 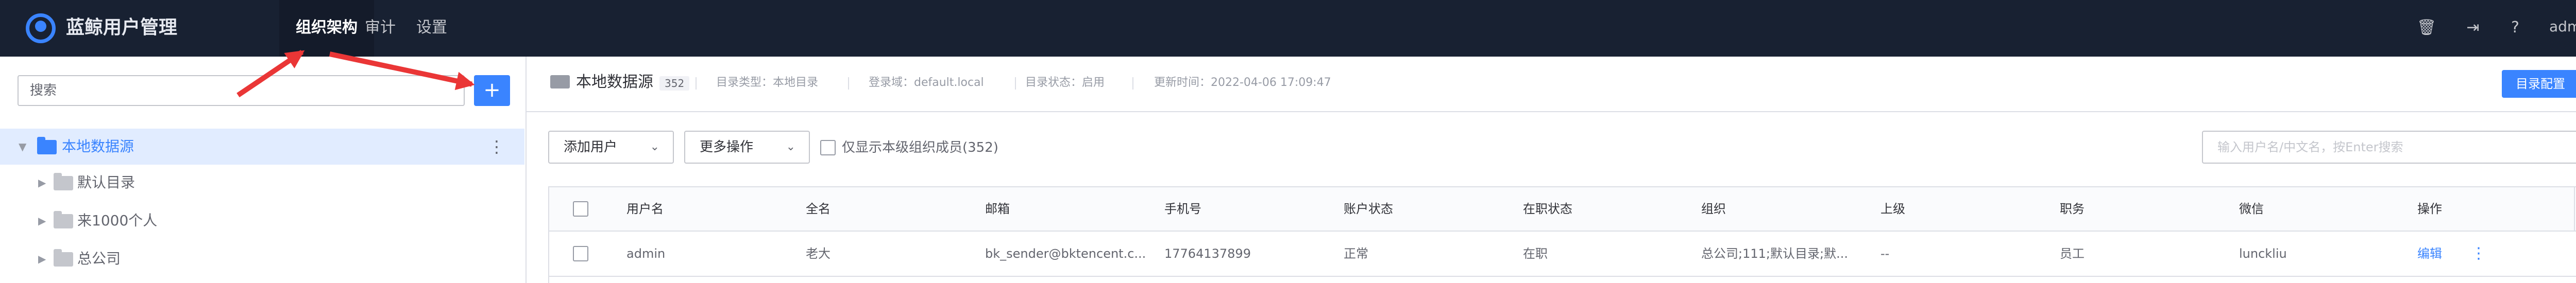 What do you see at coordinates (380, 28) in the screenshot?
I see `nav-audit: 审计` at bounding box center [380, 28].